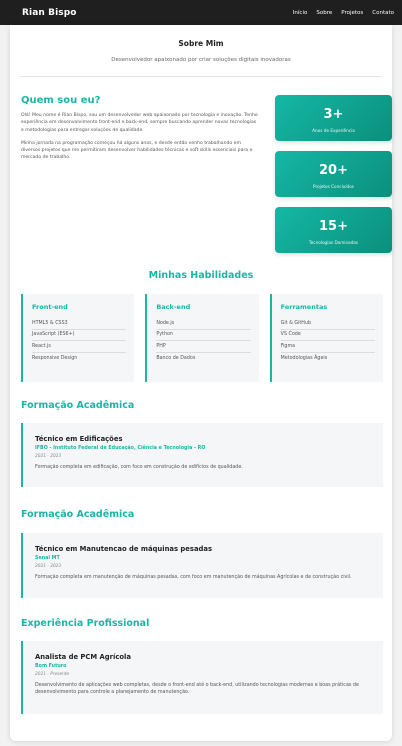 This screenshot has height=746, width=402. I want to click on experience-section-title: Experiência Profissional, so click(85, 623).